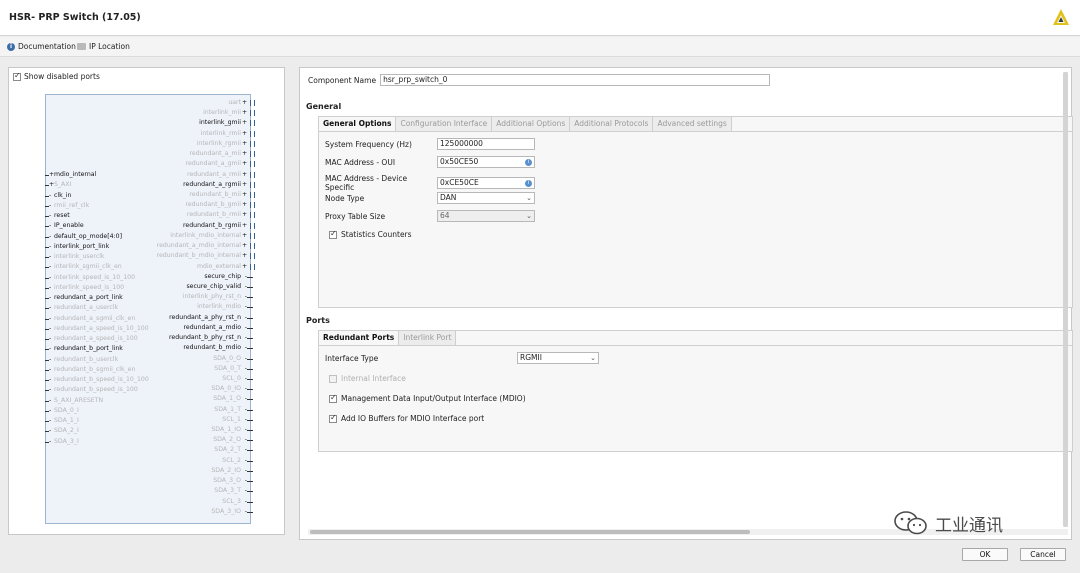  Describe the element at coordinates (233, 450) in the screenshot. I see `port-sda-2-t: SDA_2_T -` at that location.